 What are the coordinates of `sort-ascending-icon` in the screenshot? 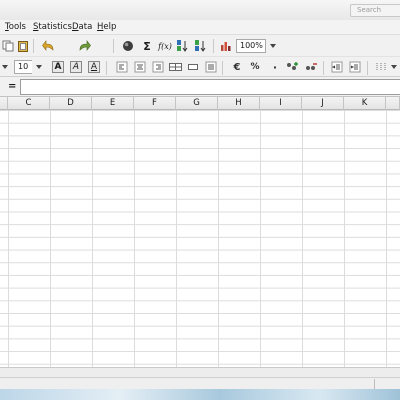 It's located at (182, 46).